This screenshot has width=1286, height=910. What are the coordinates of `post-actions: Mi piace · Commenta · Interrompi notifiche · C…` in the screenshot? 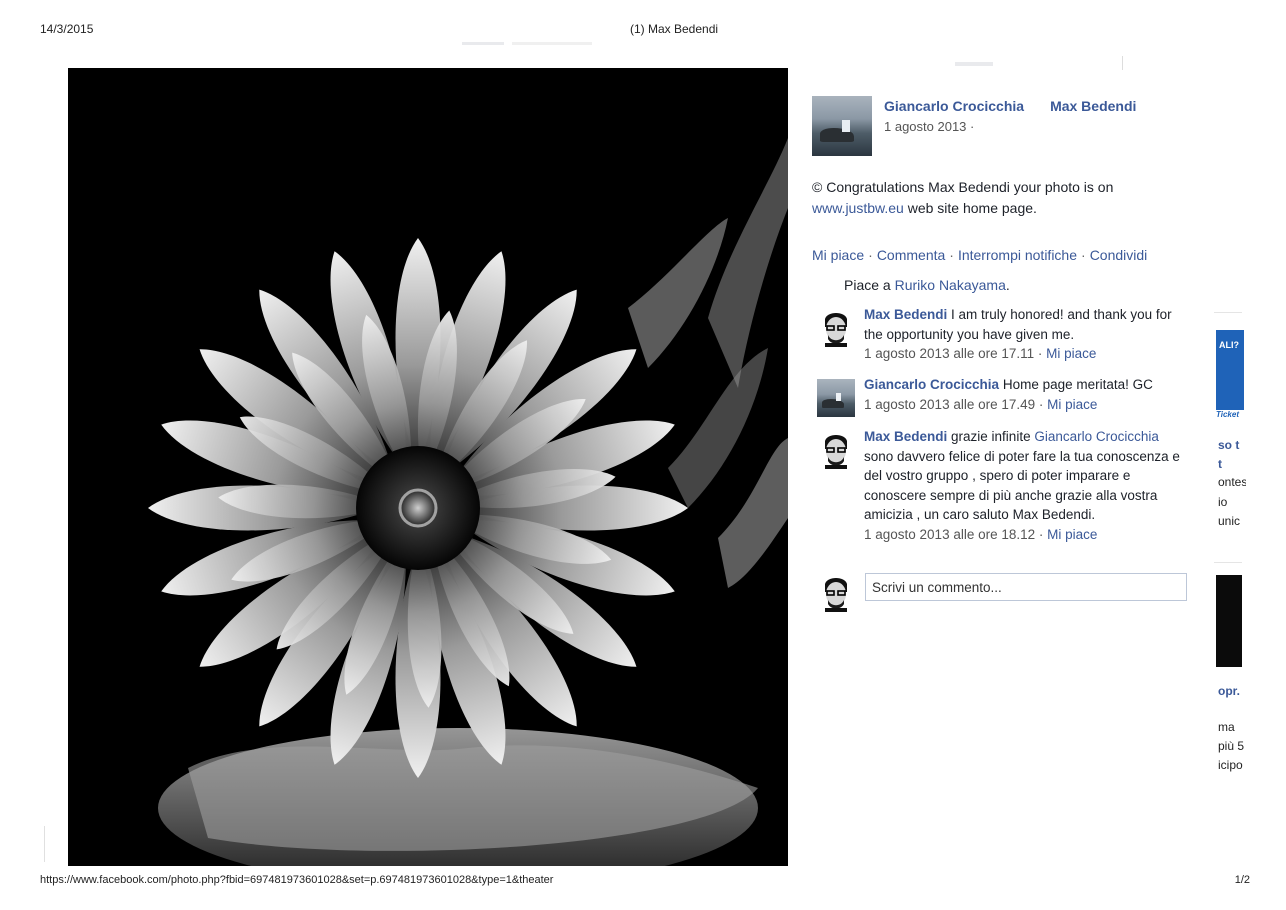 It's located at (979, 255).